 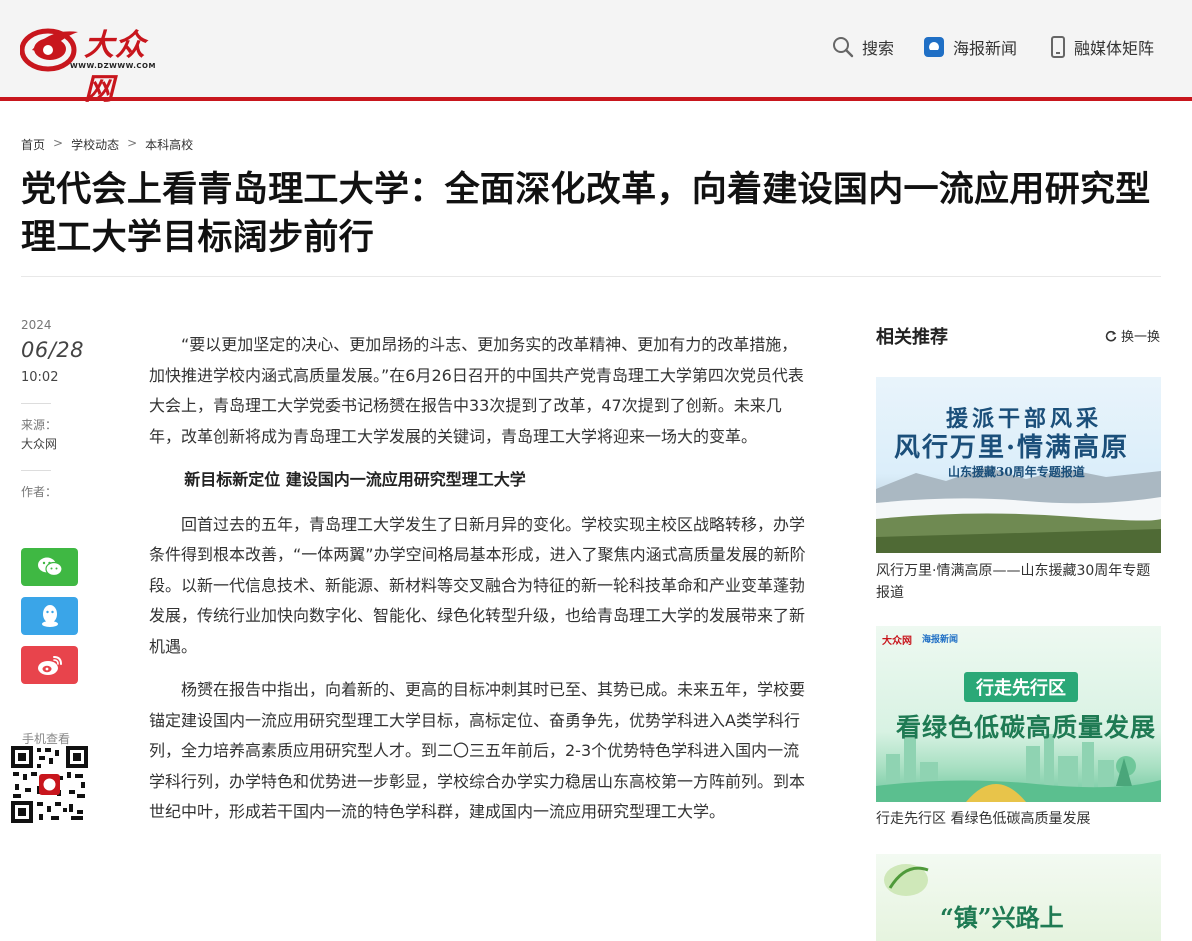 What do you see at coordinates (1141, 337) in the screenshot?
I see `refresh-label: 换一换` at bounding box center [1141, 337].